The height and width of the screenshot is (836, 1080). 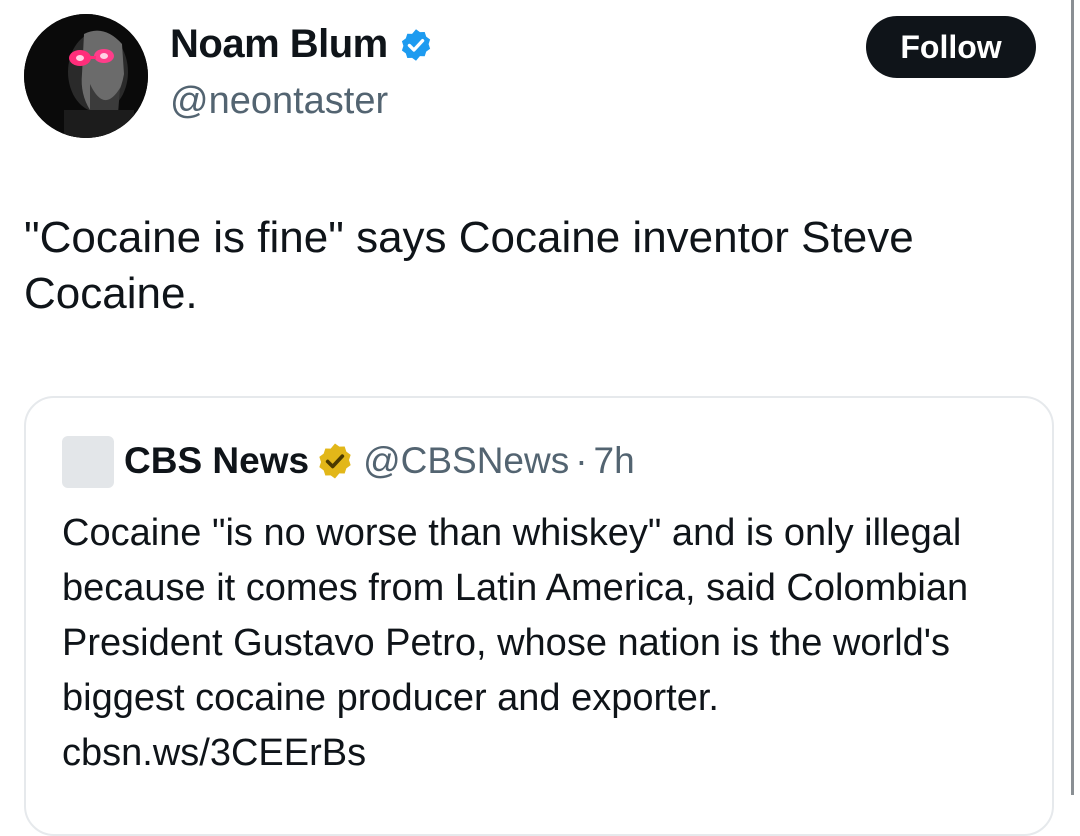 What do you see at coordinates (88, 462) in the screenshot?
I see `quoted-author-avatar` at bounding box center [88, 462].